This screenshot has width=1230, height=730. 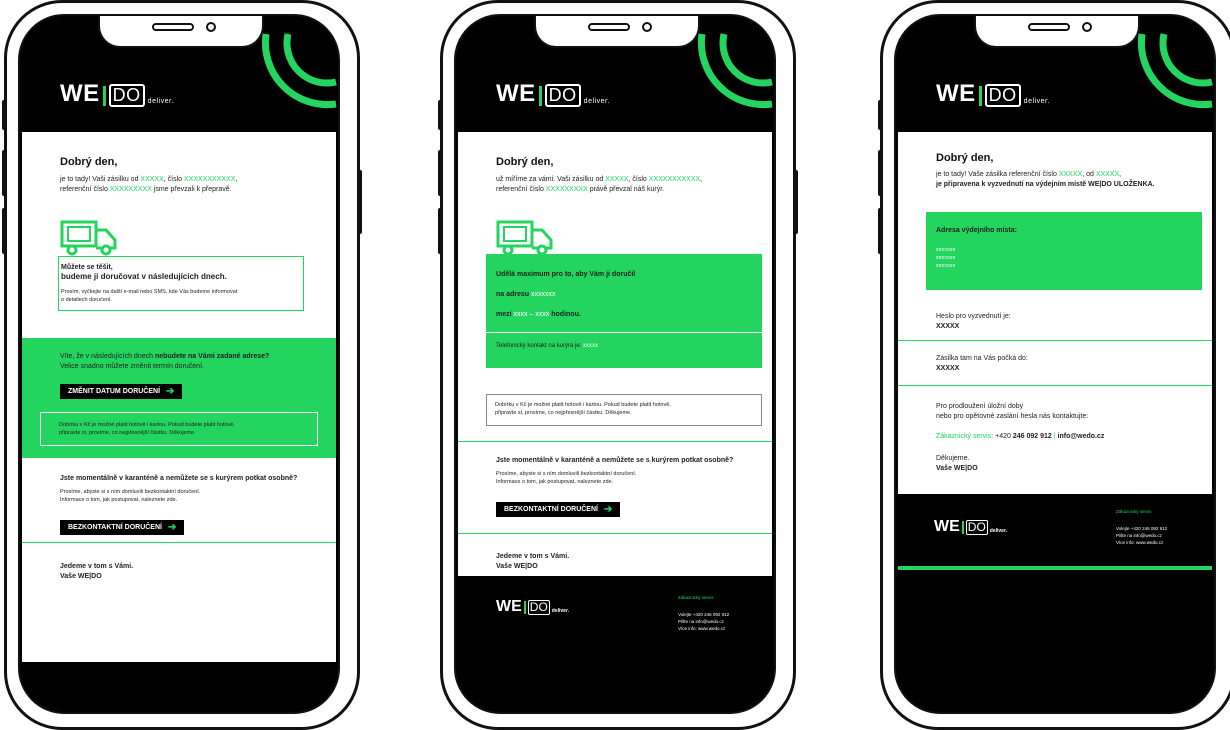 What do you see at coordinates (948, 368) in the screenshot?
I see `wait-value: XXXXX` at bounding box center [948, 368].